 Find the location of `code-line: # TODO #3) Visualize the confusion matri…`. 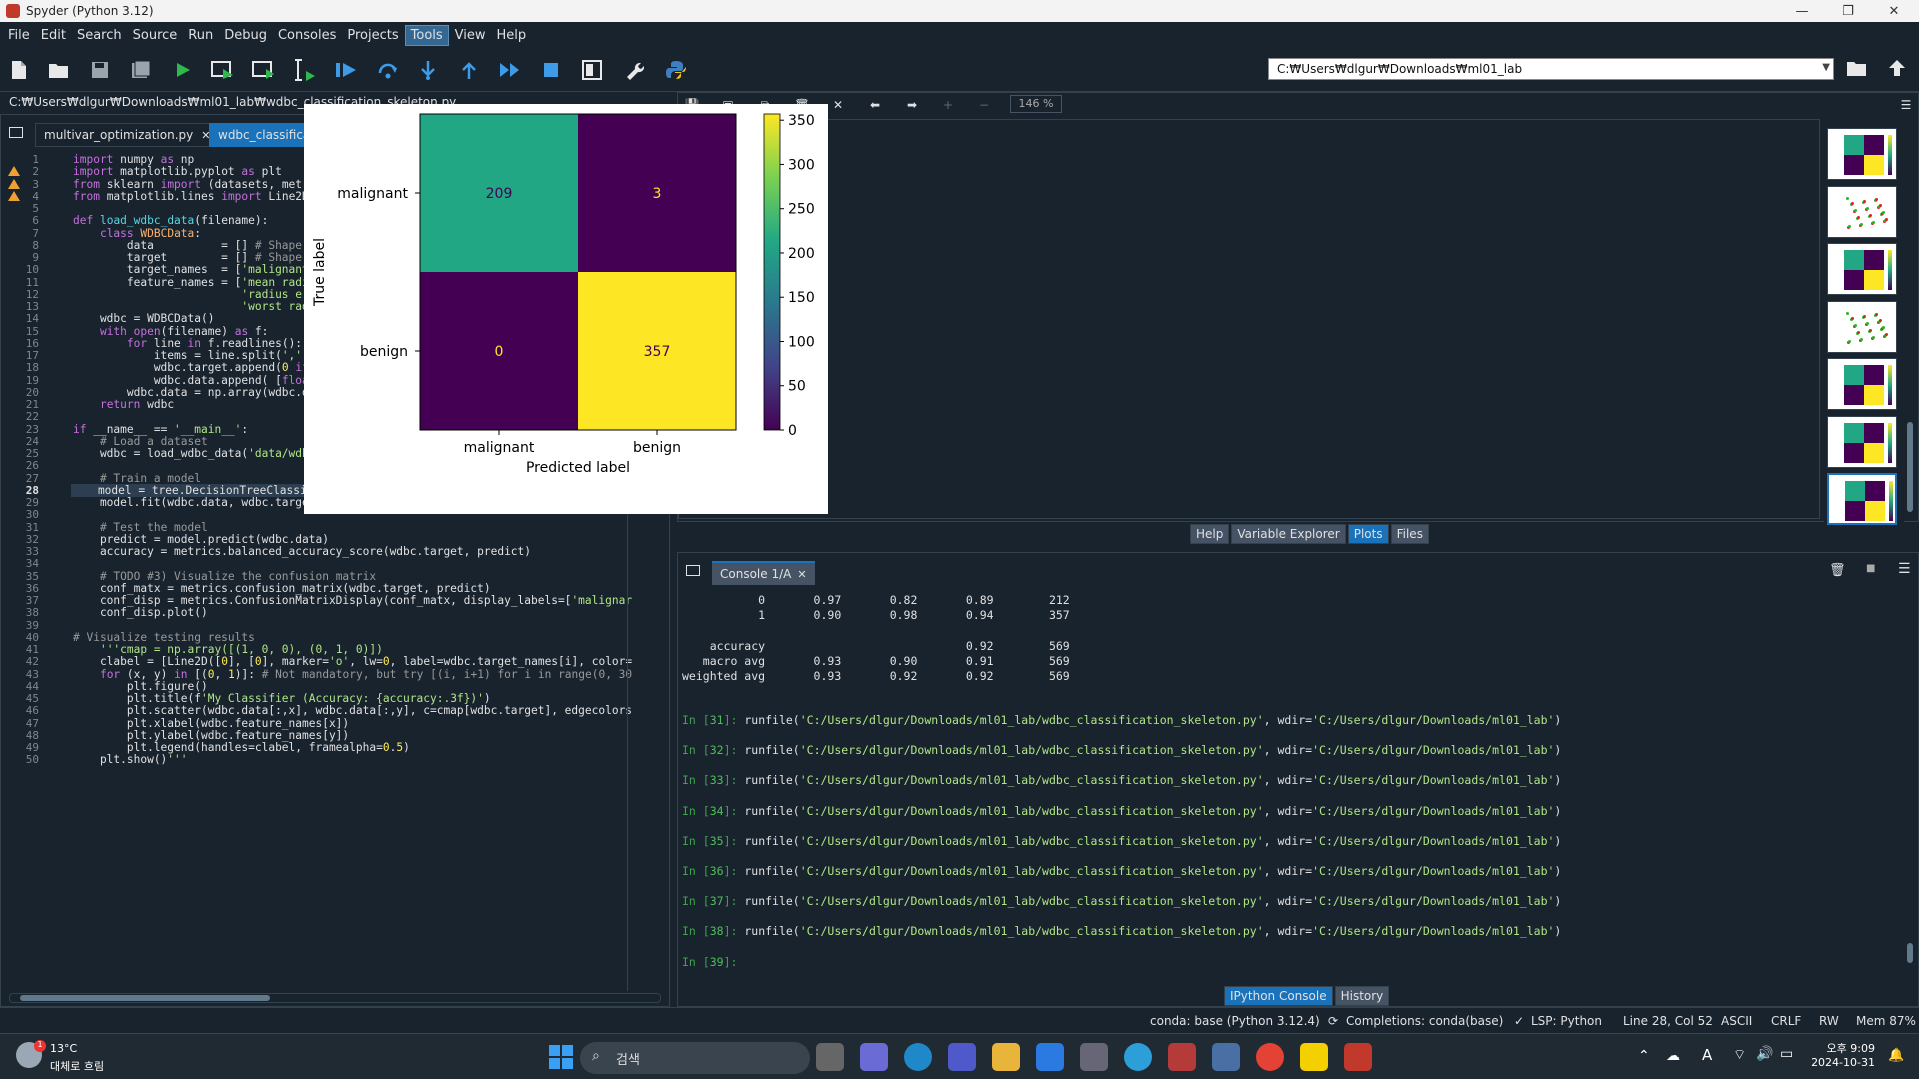

code-line: # TODO #3) Visualize the confusion matri… is located at coordinates (224, 576).